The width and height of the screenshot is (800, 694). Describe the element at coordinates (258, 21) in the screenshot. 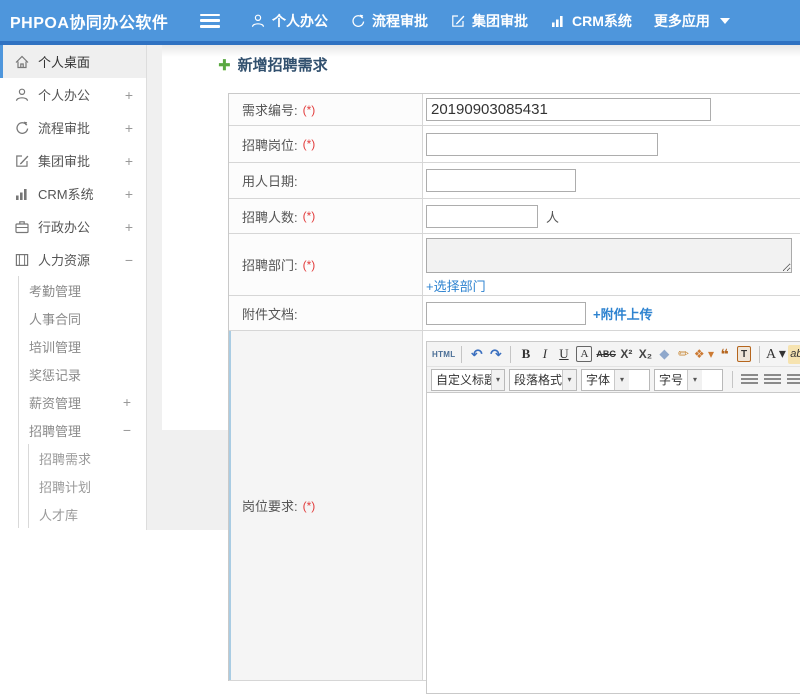

I see `user-icon` at that location.